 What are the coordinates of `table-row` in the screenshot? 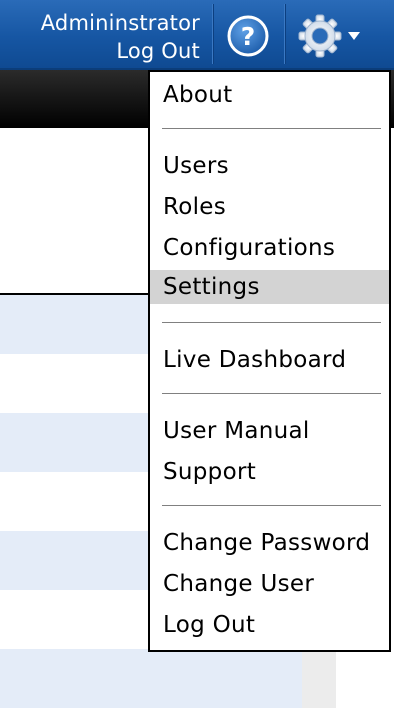 It's located at (151, 678).